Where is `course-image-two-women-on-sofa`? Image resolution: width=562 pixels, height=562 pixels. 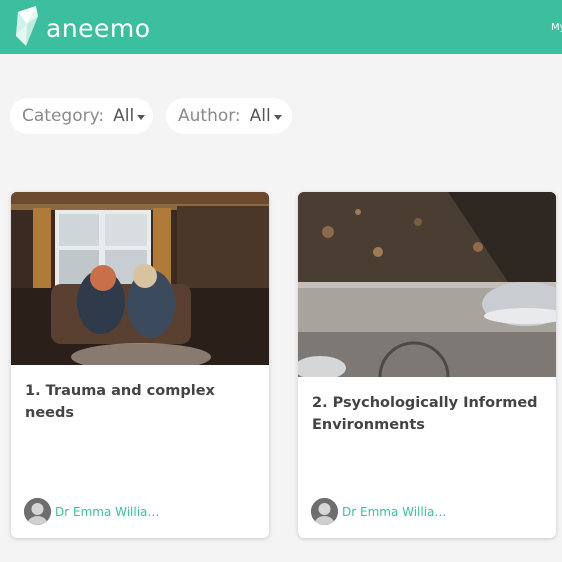 course-image-two-women-on-sofa is located at coordinates (140, 278).